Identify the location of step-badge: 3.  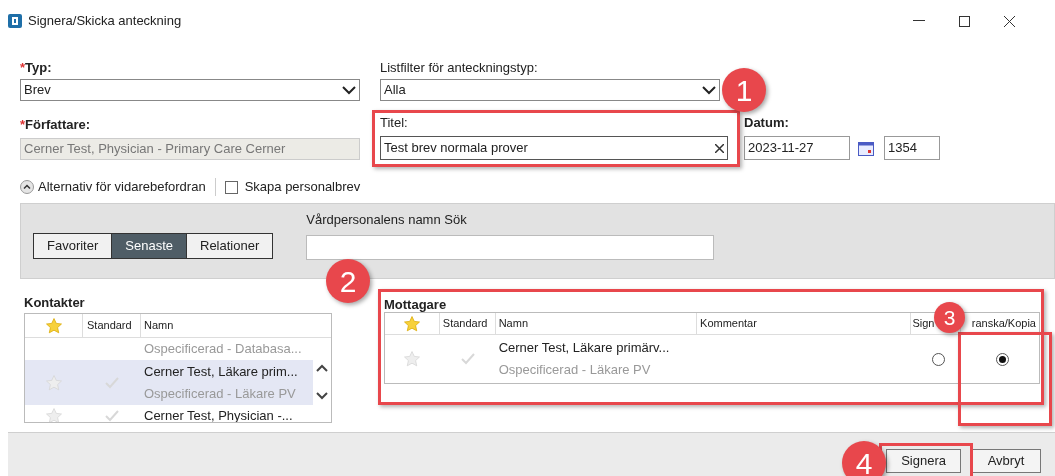
(949, 317).